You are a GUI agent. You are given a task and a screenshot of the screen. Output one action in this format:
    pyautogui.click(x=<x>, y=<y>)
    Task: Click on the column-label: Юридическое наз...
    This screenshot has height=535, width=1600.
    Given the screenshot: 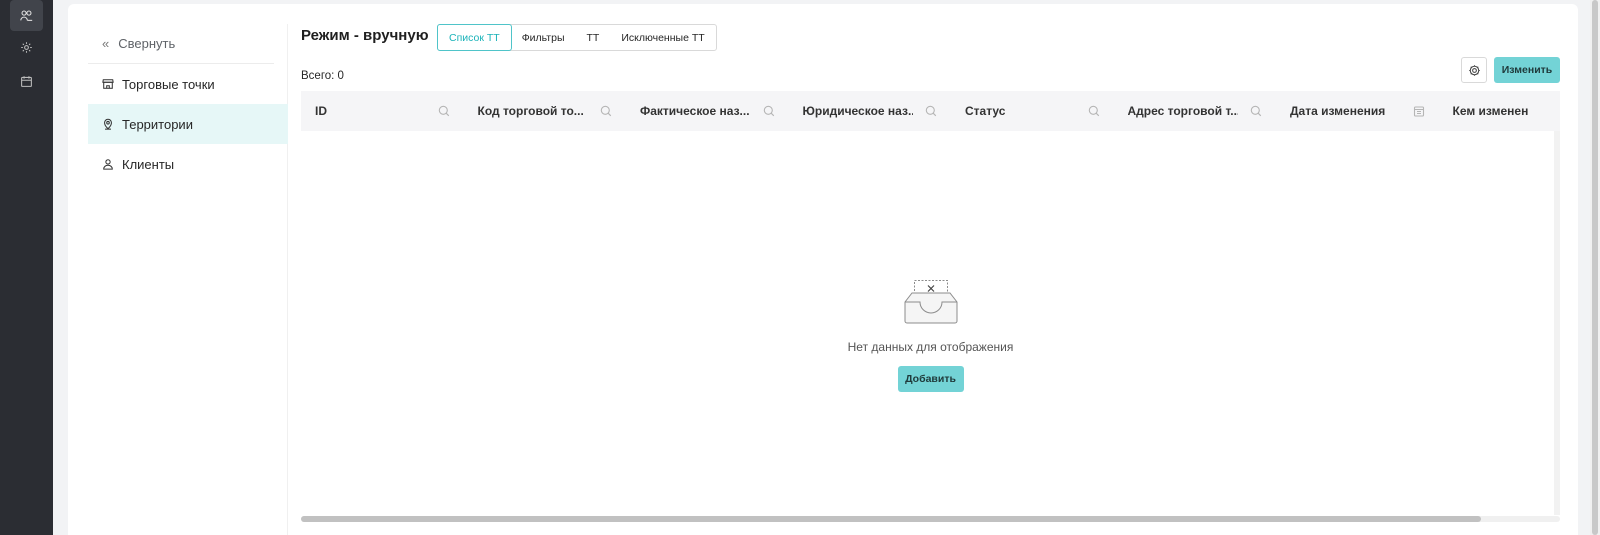 What is the action you would take?
    pyautogui.click(x=857, y=111)
    